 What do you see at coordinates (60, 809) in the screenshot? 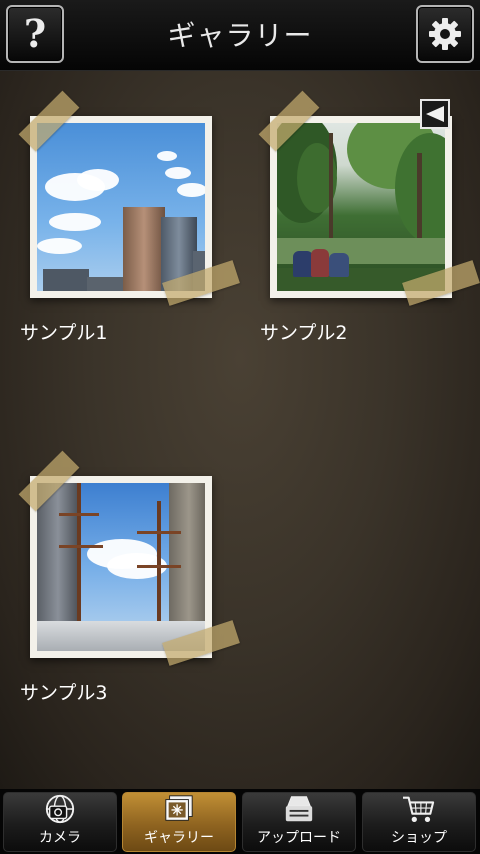
I see `camera-globe-icon` at bounding box center [60, 809].